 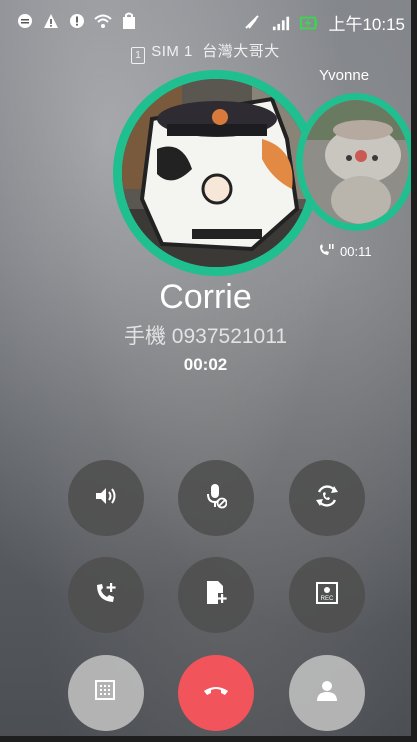 What do you see at coordinates (205, 364) in the screenshot?
I see `call-duration: 00:02` at bounding box center [205, 364].